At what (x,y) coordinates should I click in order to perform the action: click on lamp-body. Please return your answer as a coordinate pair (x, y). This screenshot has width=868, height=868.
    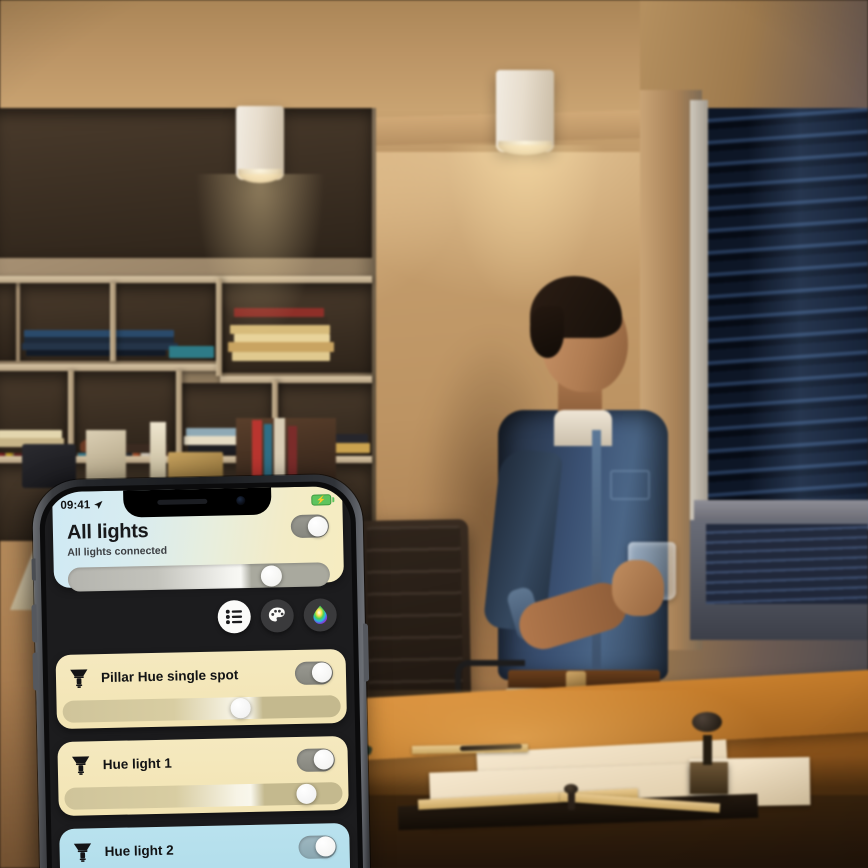
    Looking at the image, I should click on (525, 111).